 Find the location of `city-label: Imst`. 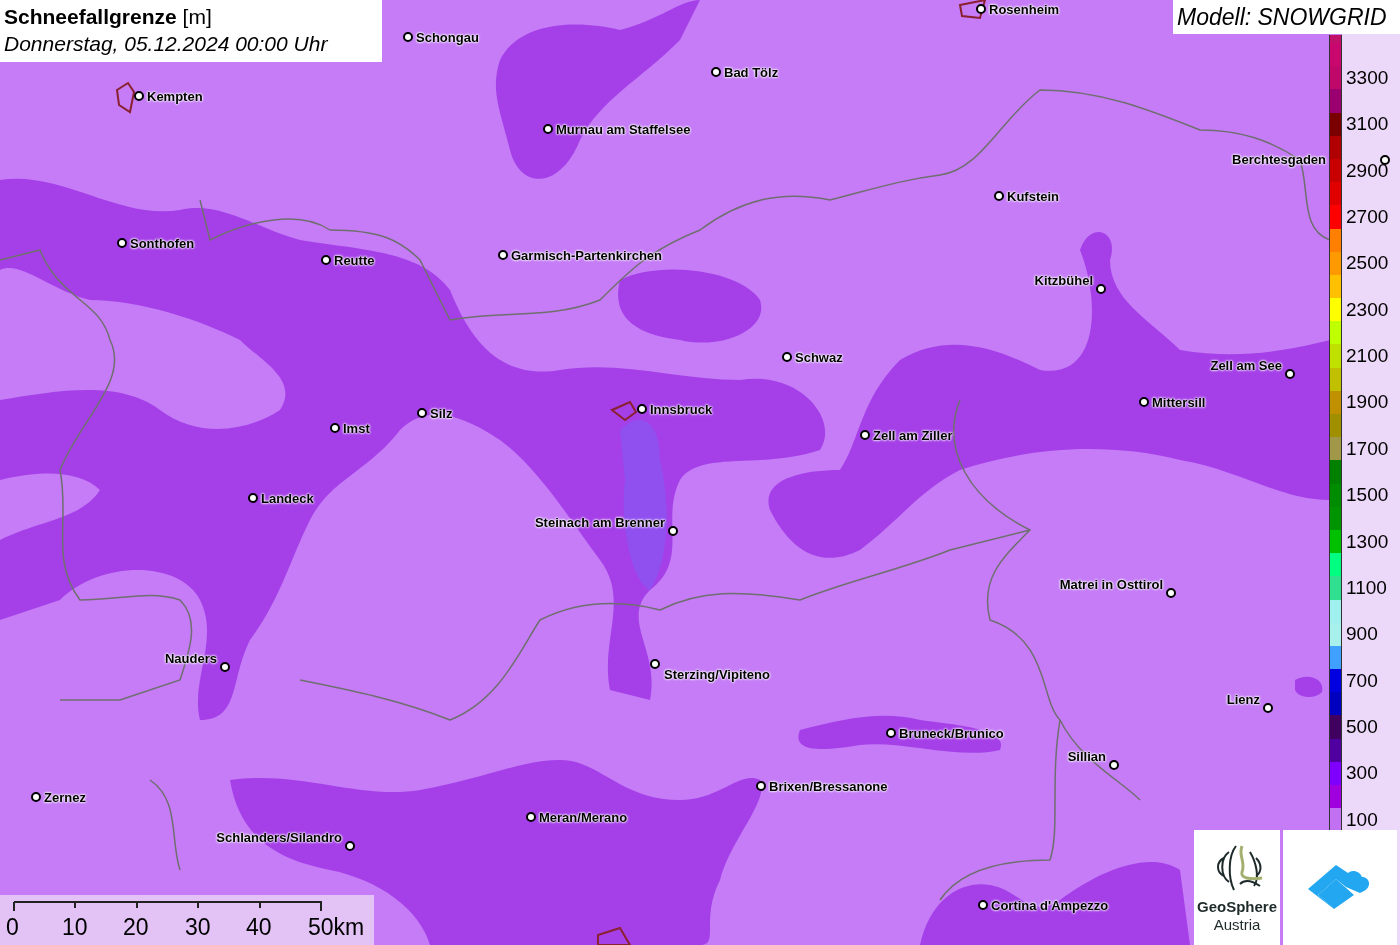

city-label: Imst is located at coordinates (356, 428).